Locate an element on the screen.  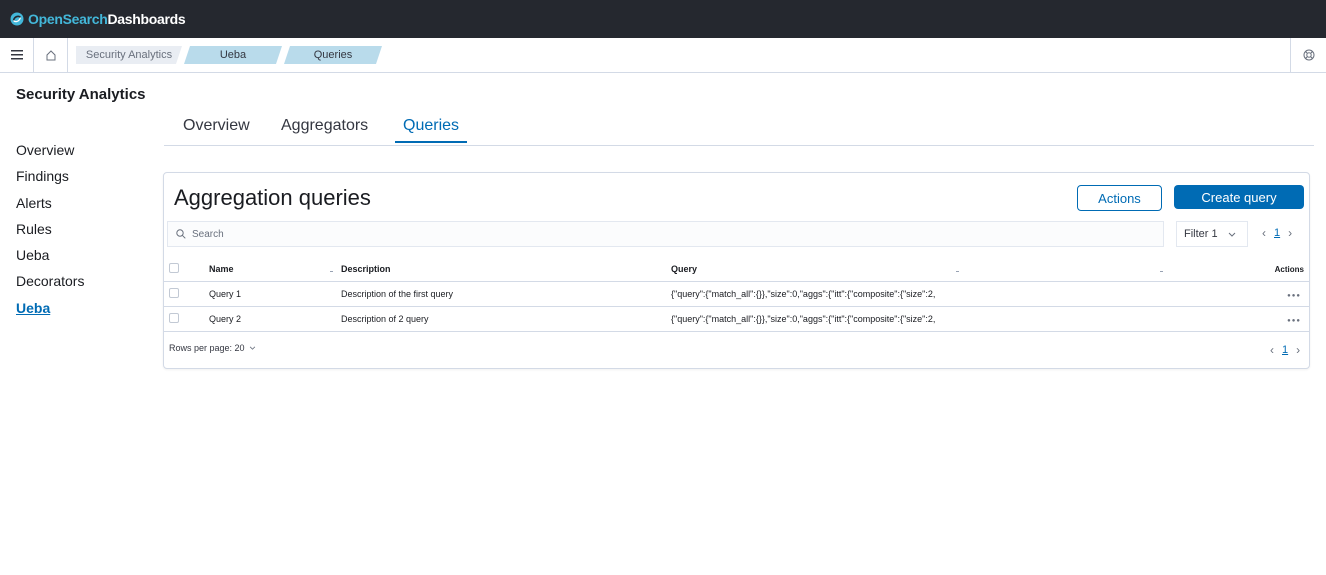
bottom-pagination: ‹ 1 › is located at coordinates (1285, 350).